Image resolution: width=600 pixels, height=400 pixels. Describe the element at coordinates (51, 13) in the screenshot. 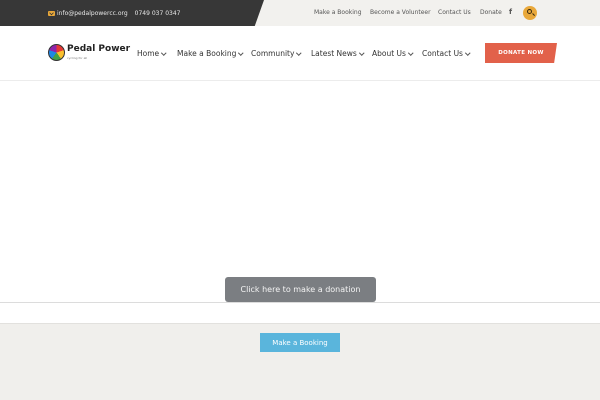

I see `mail-icon` at that location.